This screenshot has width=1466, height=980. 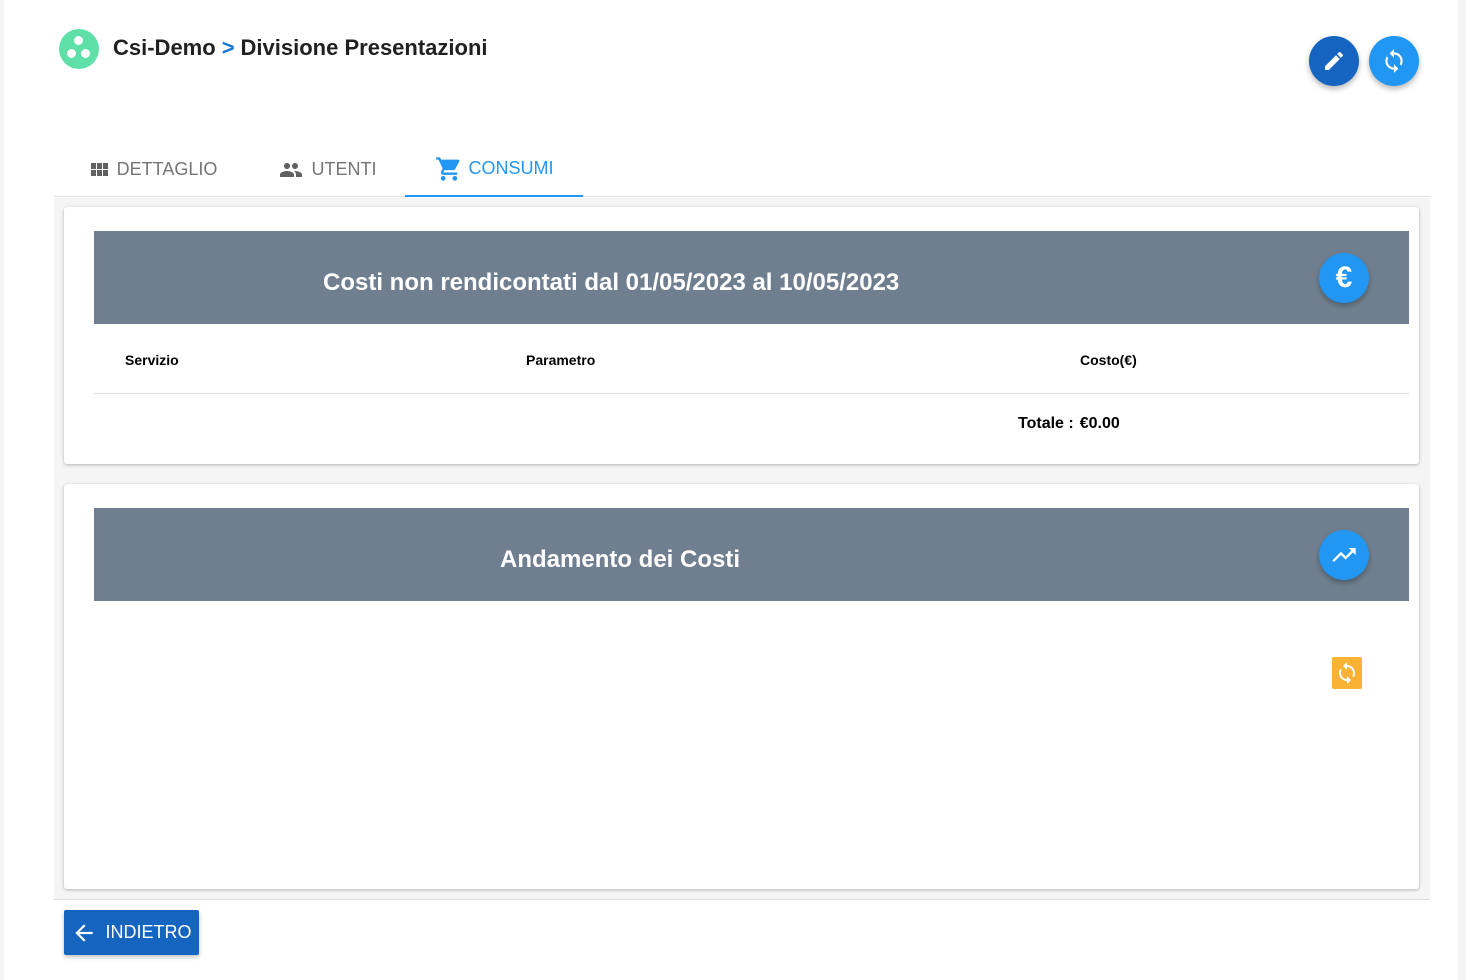 I want to click on euro-icon: €, so click(x=1344, y=278).